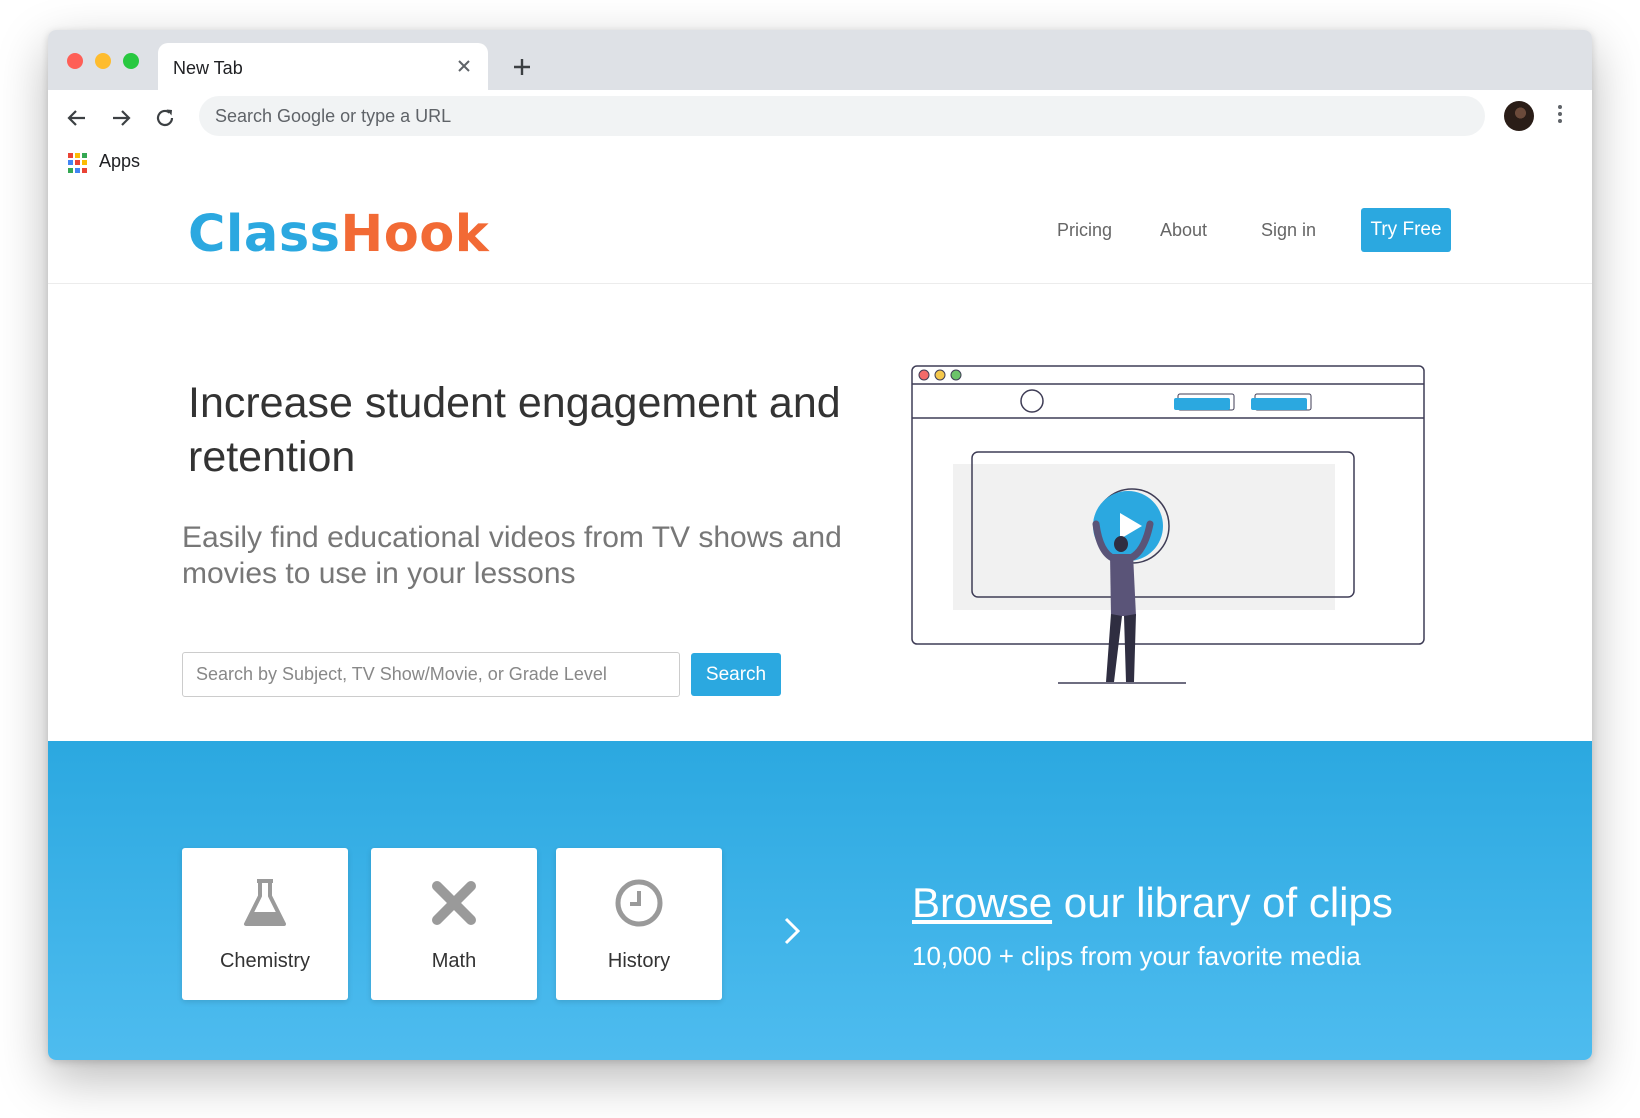  What do you see at coordinates (103, 61) in the screenshot?
I see `minimize-window-button` at bounding box center [103, 61].